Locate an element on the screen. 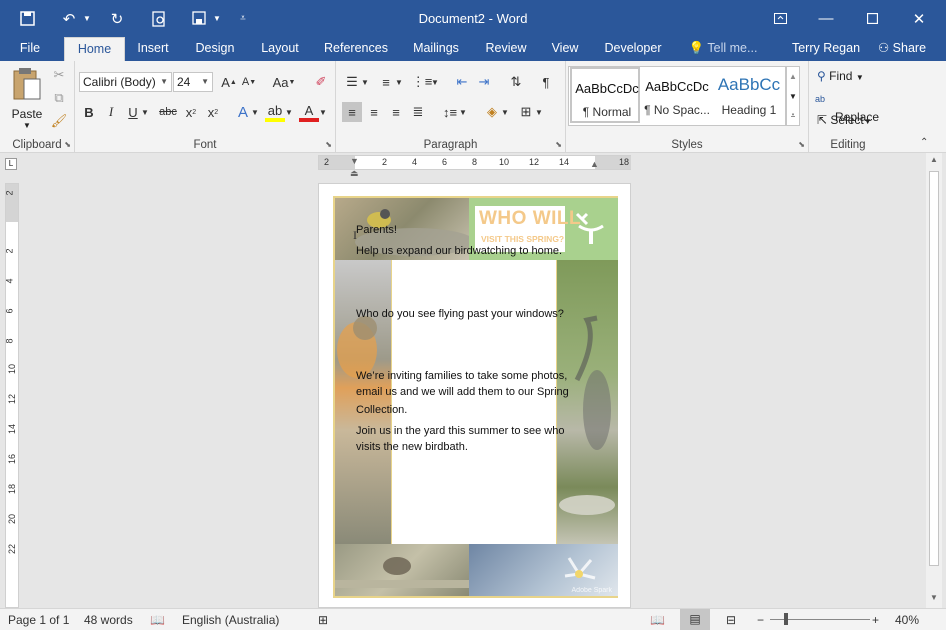  tab-developer: Developer is located at coordinates (633, 49).